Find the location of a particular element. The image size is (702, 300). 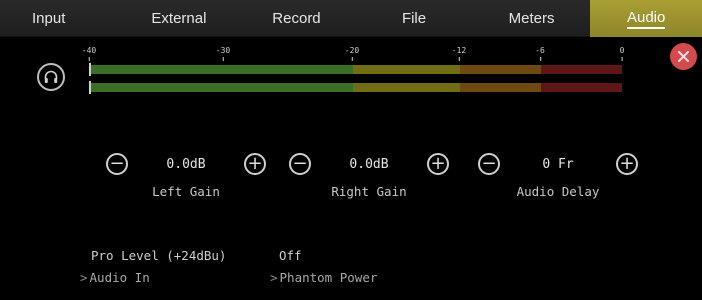

tab-audio: Audio is located at coordinates (646, 18).